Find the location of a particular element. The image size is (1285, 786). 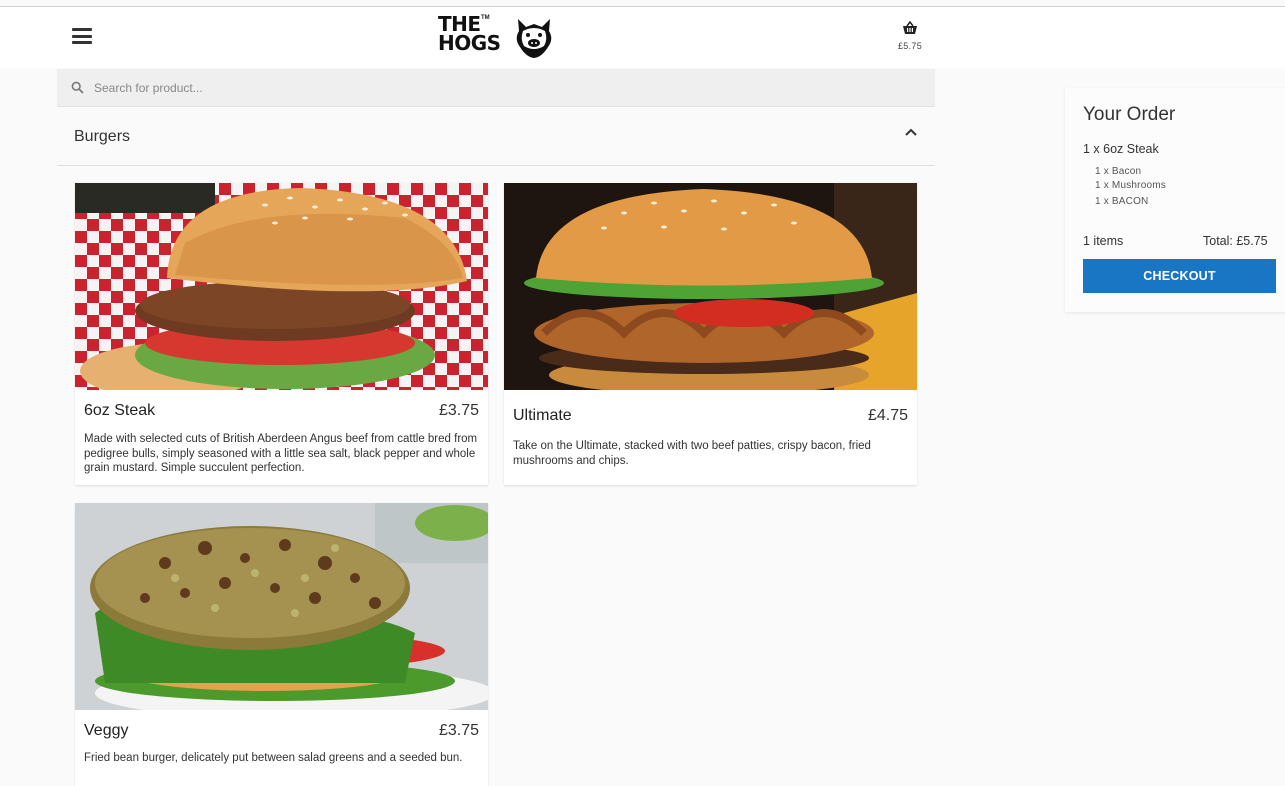

order-line-item: 1 x 6oz Steak is located at coordinates (1121, 149).